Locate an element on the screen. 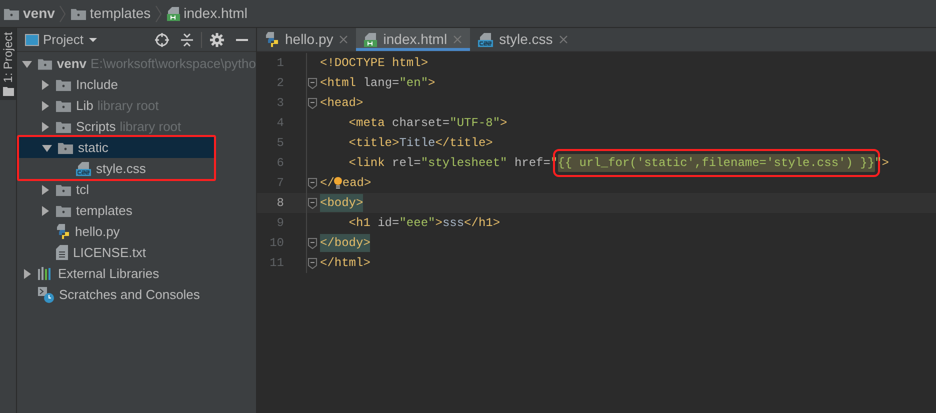  code-line: <meta charset="UTF-8"> is located at coordinates (428, 123).